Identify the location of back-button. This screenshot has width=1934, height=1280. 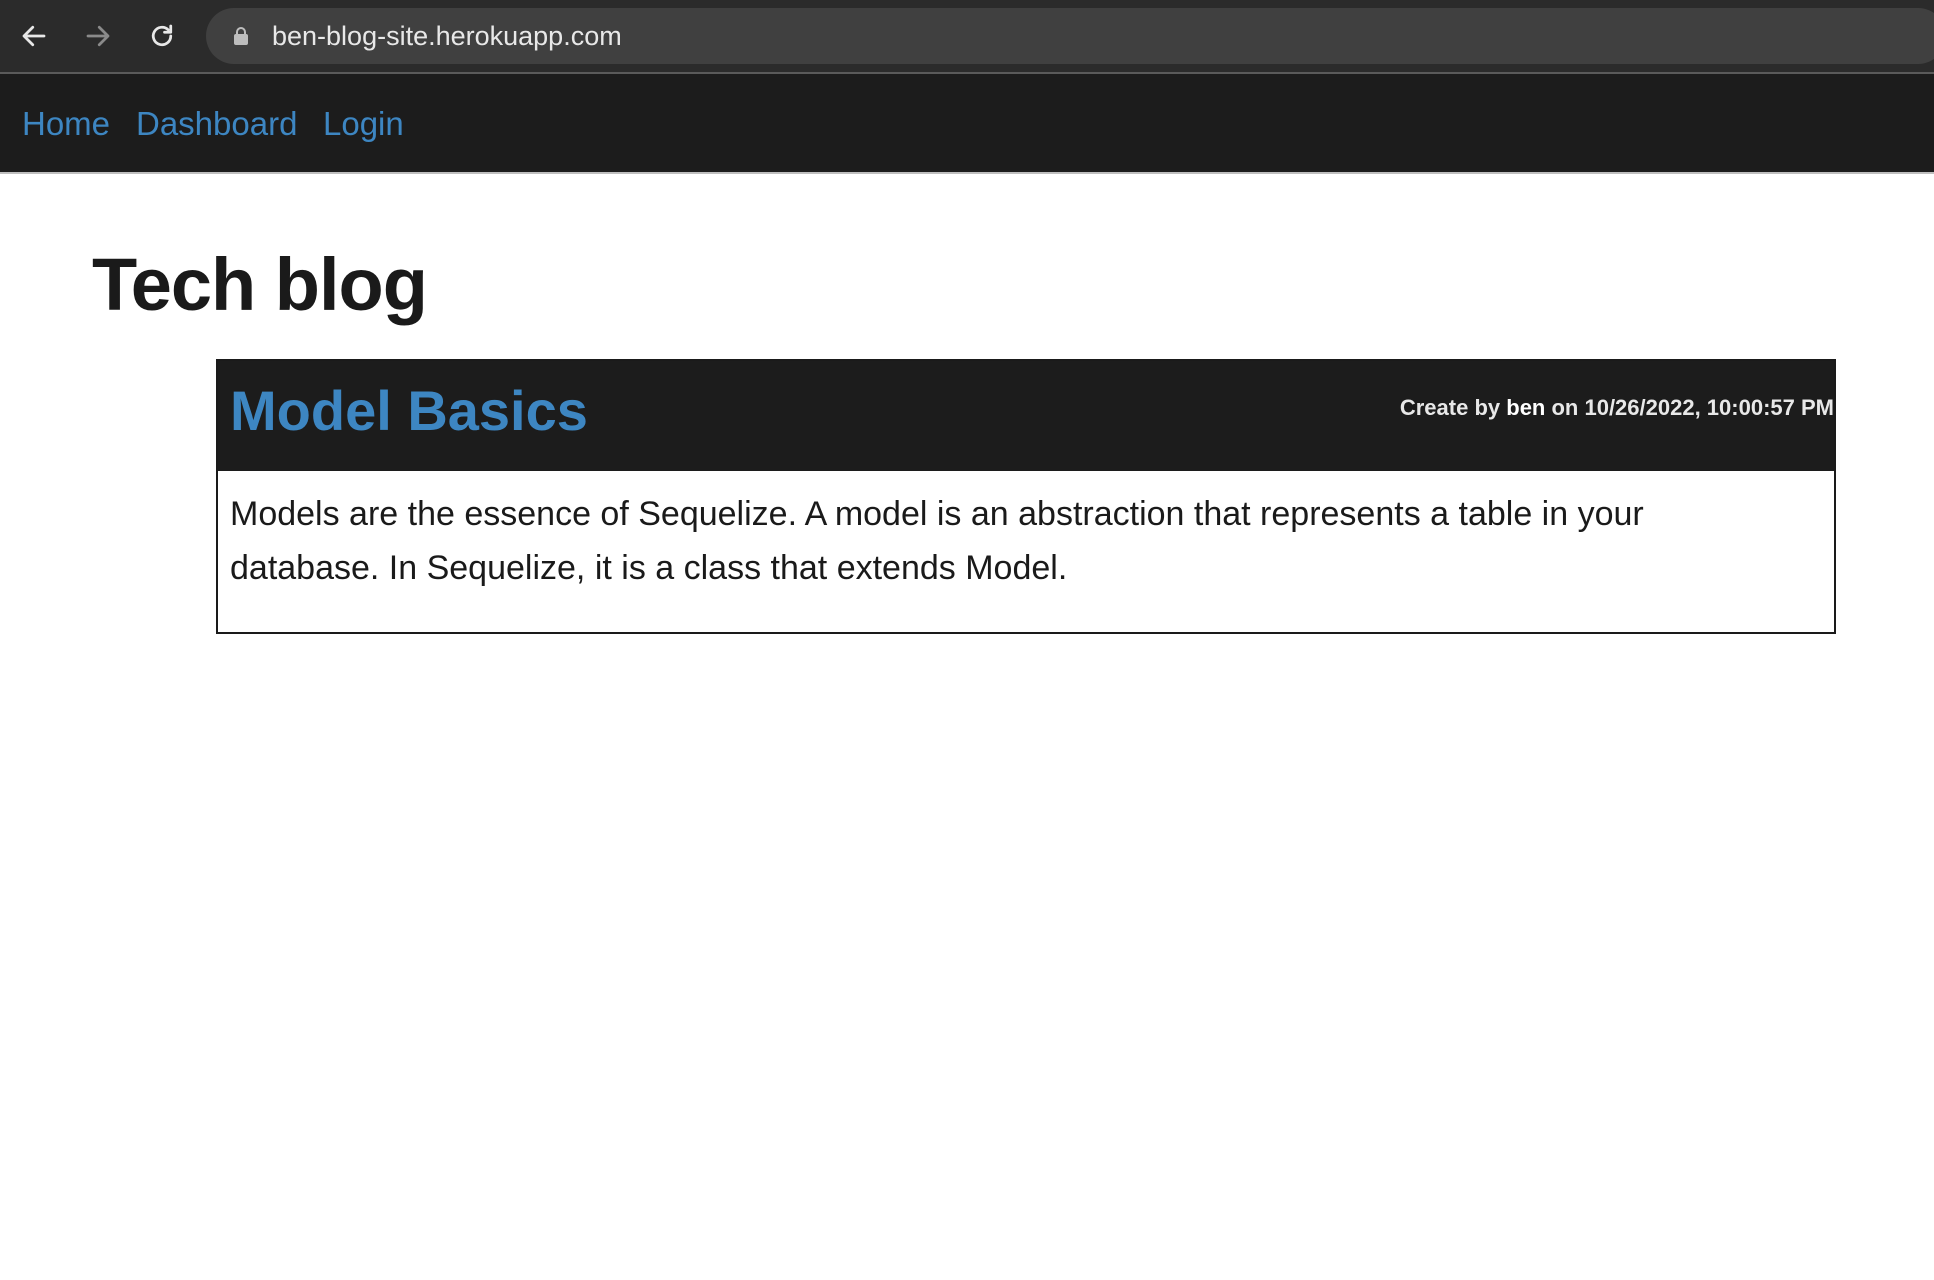
(34, 36).